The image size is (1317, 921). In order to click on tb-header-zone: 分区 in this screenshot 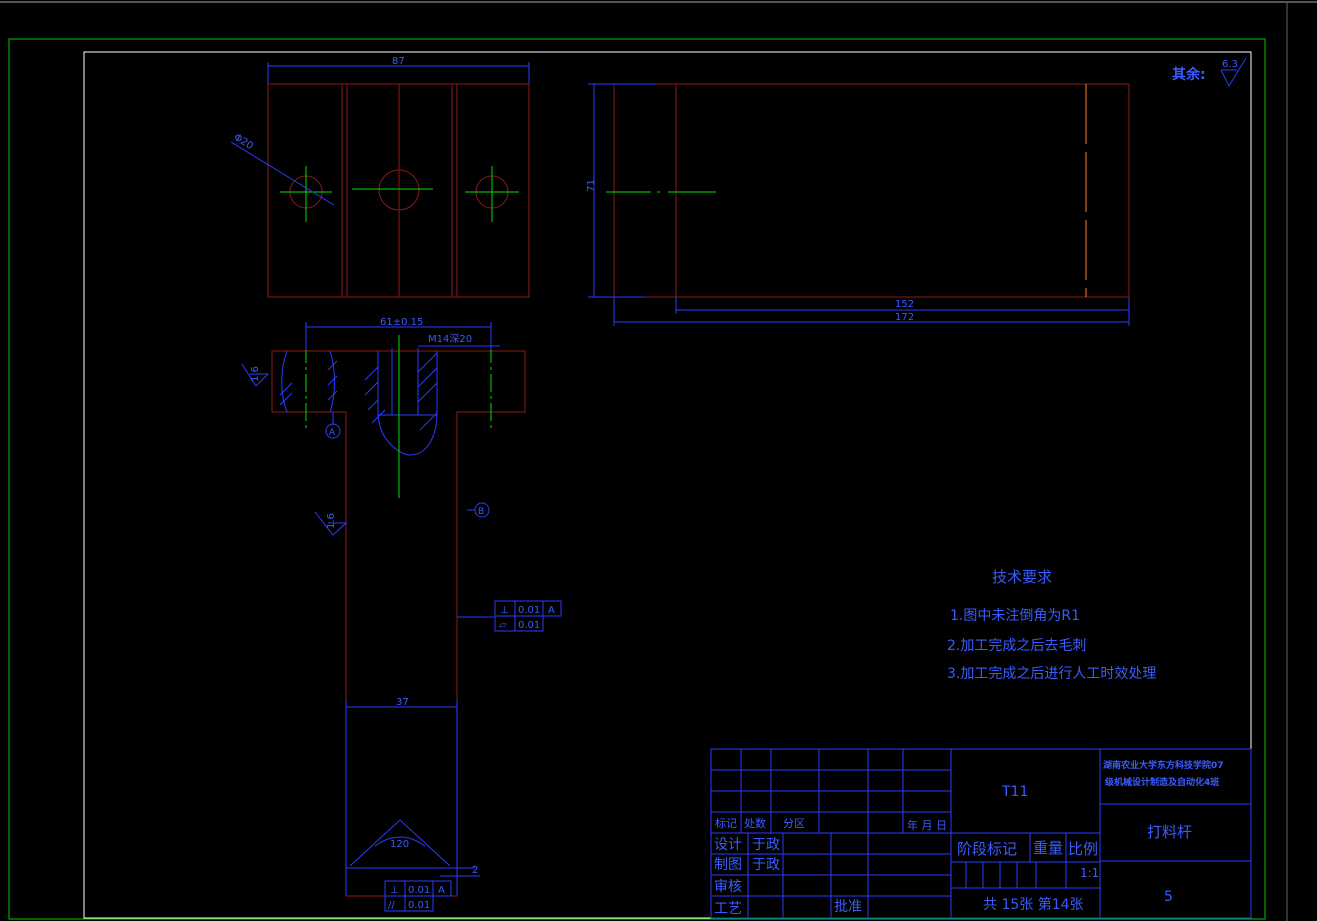, I will do `click(794, 823)`.